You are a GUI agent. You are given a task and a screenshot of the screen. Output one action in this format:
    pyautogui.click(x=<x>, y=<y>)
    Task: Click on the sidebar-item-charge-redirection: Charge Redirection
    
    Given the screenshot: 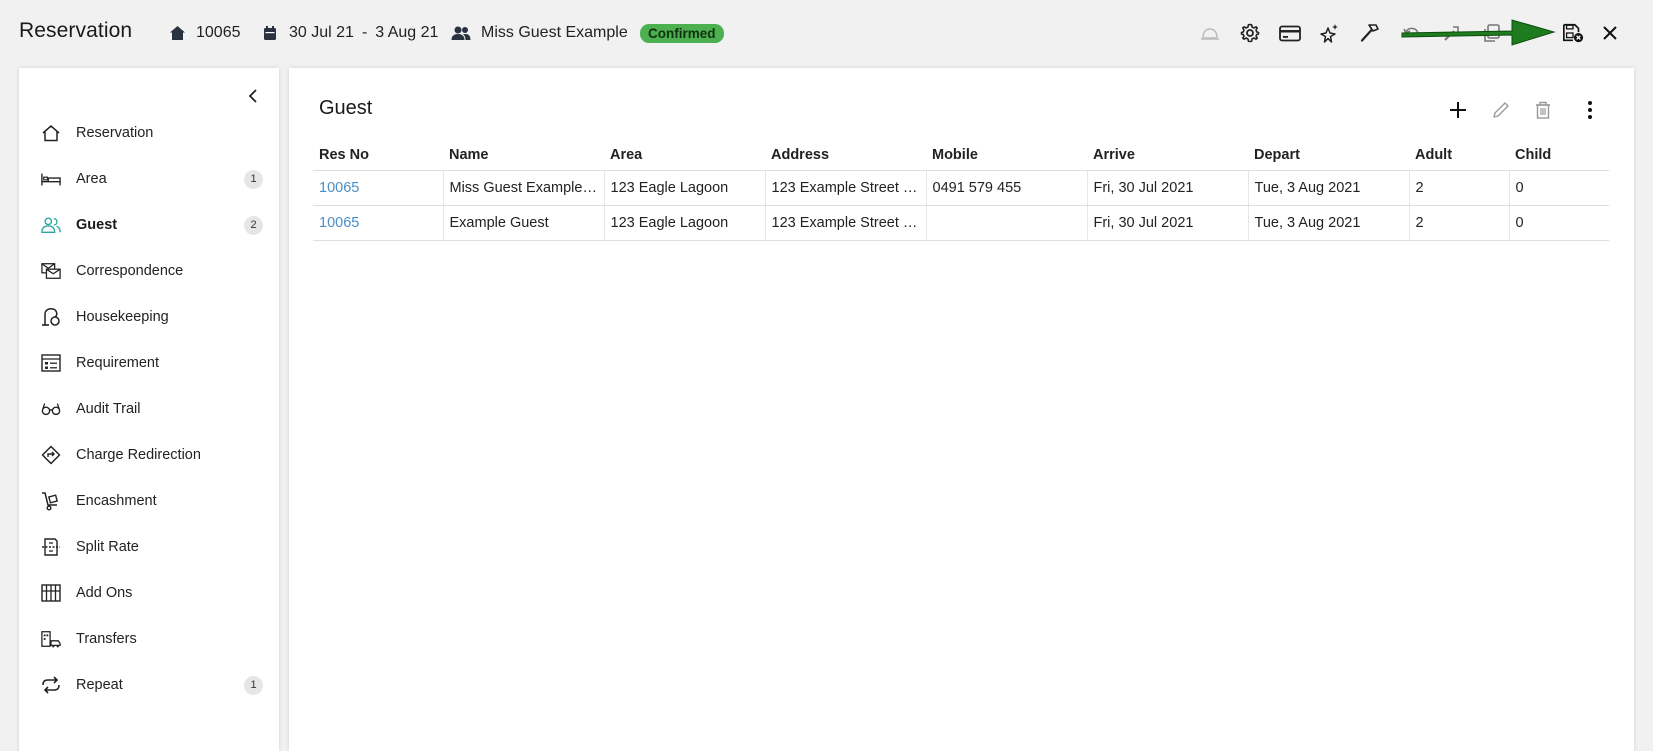 What is the action you would take?
    pyautogui.click(x=149, y=455)
    